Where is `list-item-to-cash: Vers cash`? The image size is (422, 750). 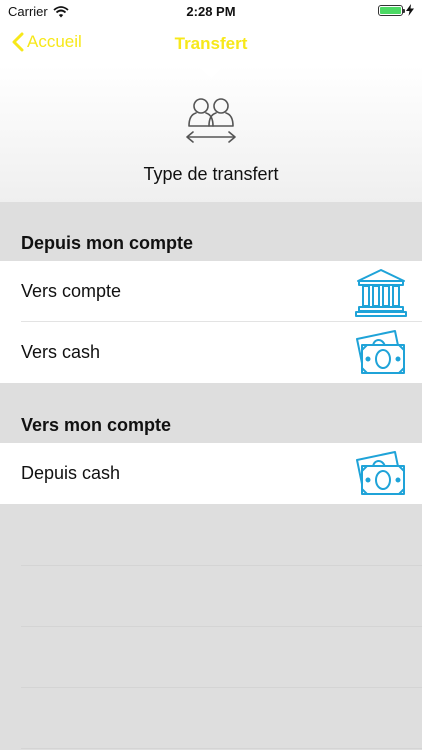 list-item-to-cash: Vers cash is located at coordinates (211, 352).